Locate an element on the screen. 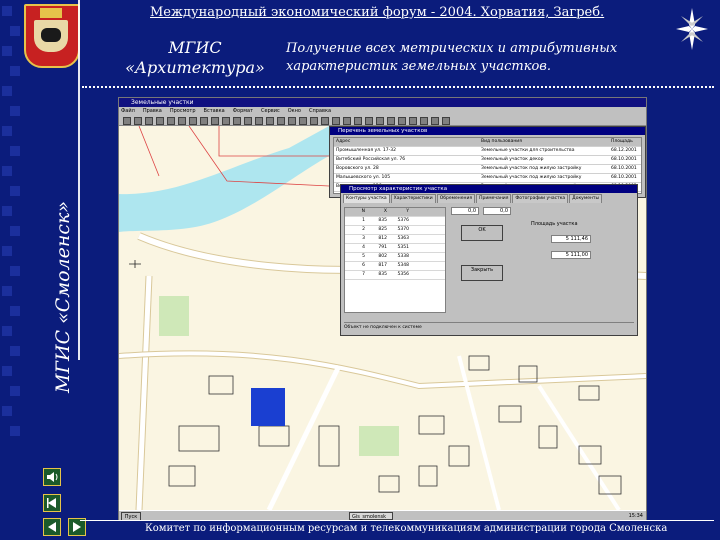 The width and height of the screenshot is (720, 540). sound-icon is located at coordinates (52, 477).